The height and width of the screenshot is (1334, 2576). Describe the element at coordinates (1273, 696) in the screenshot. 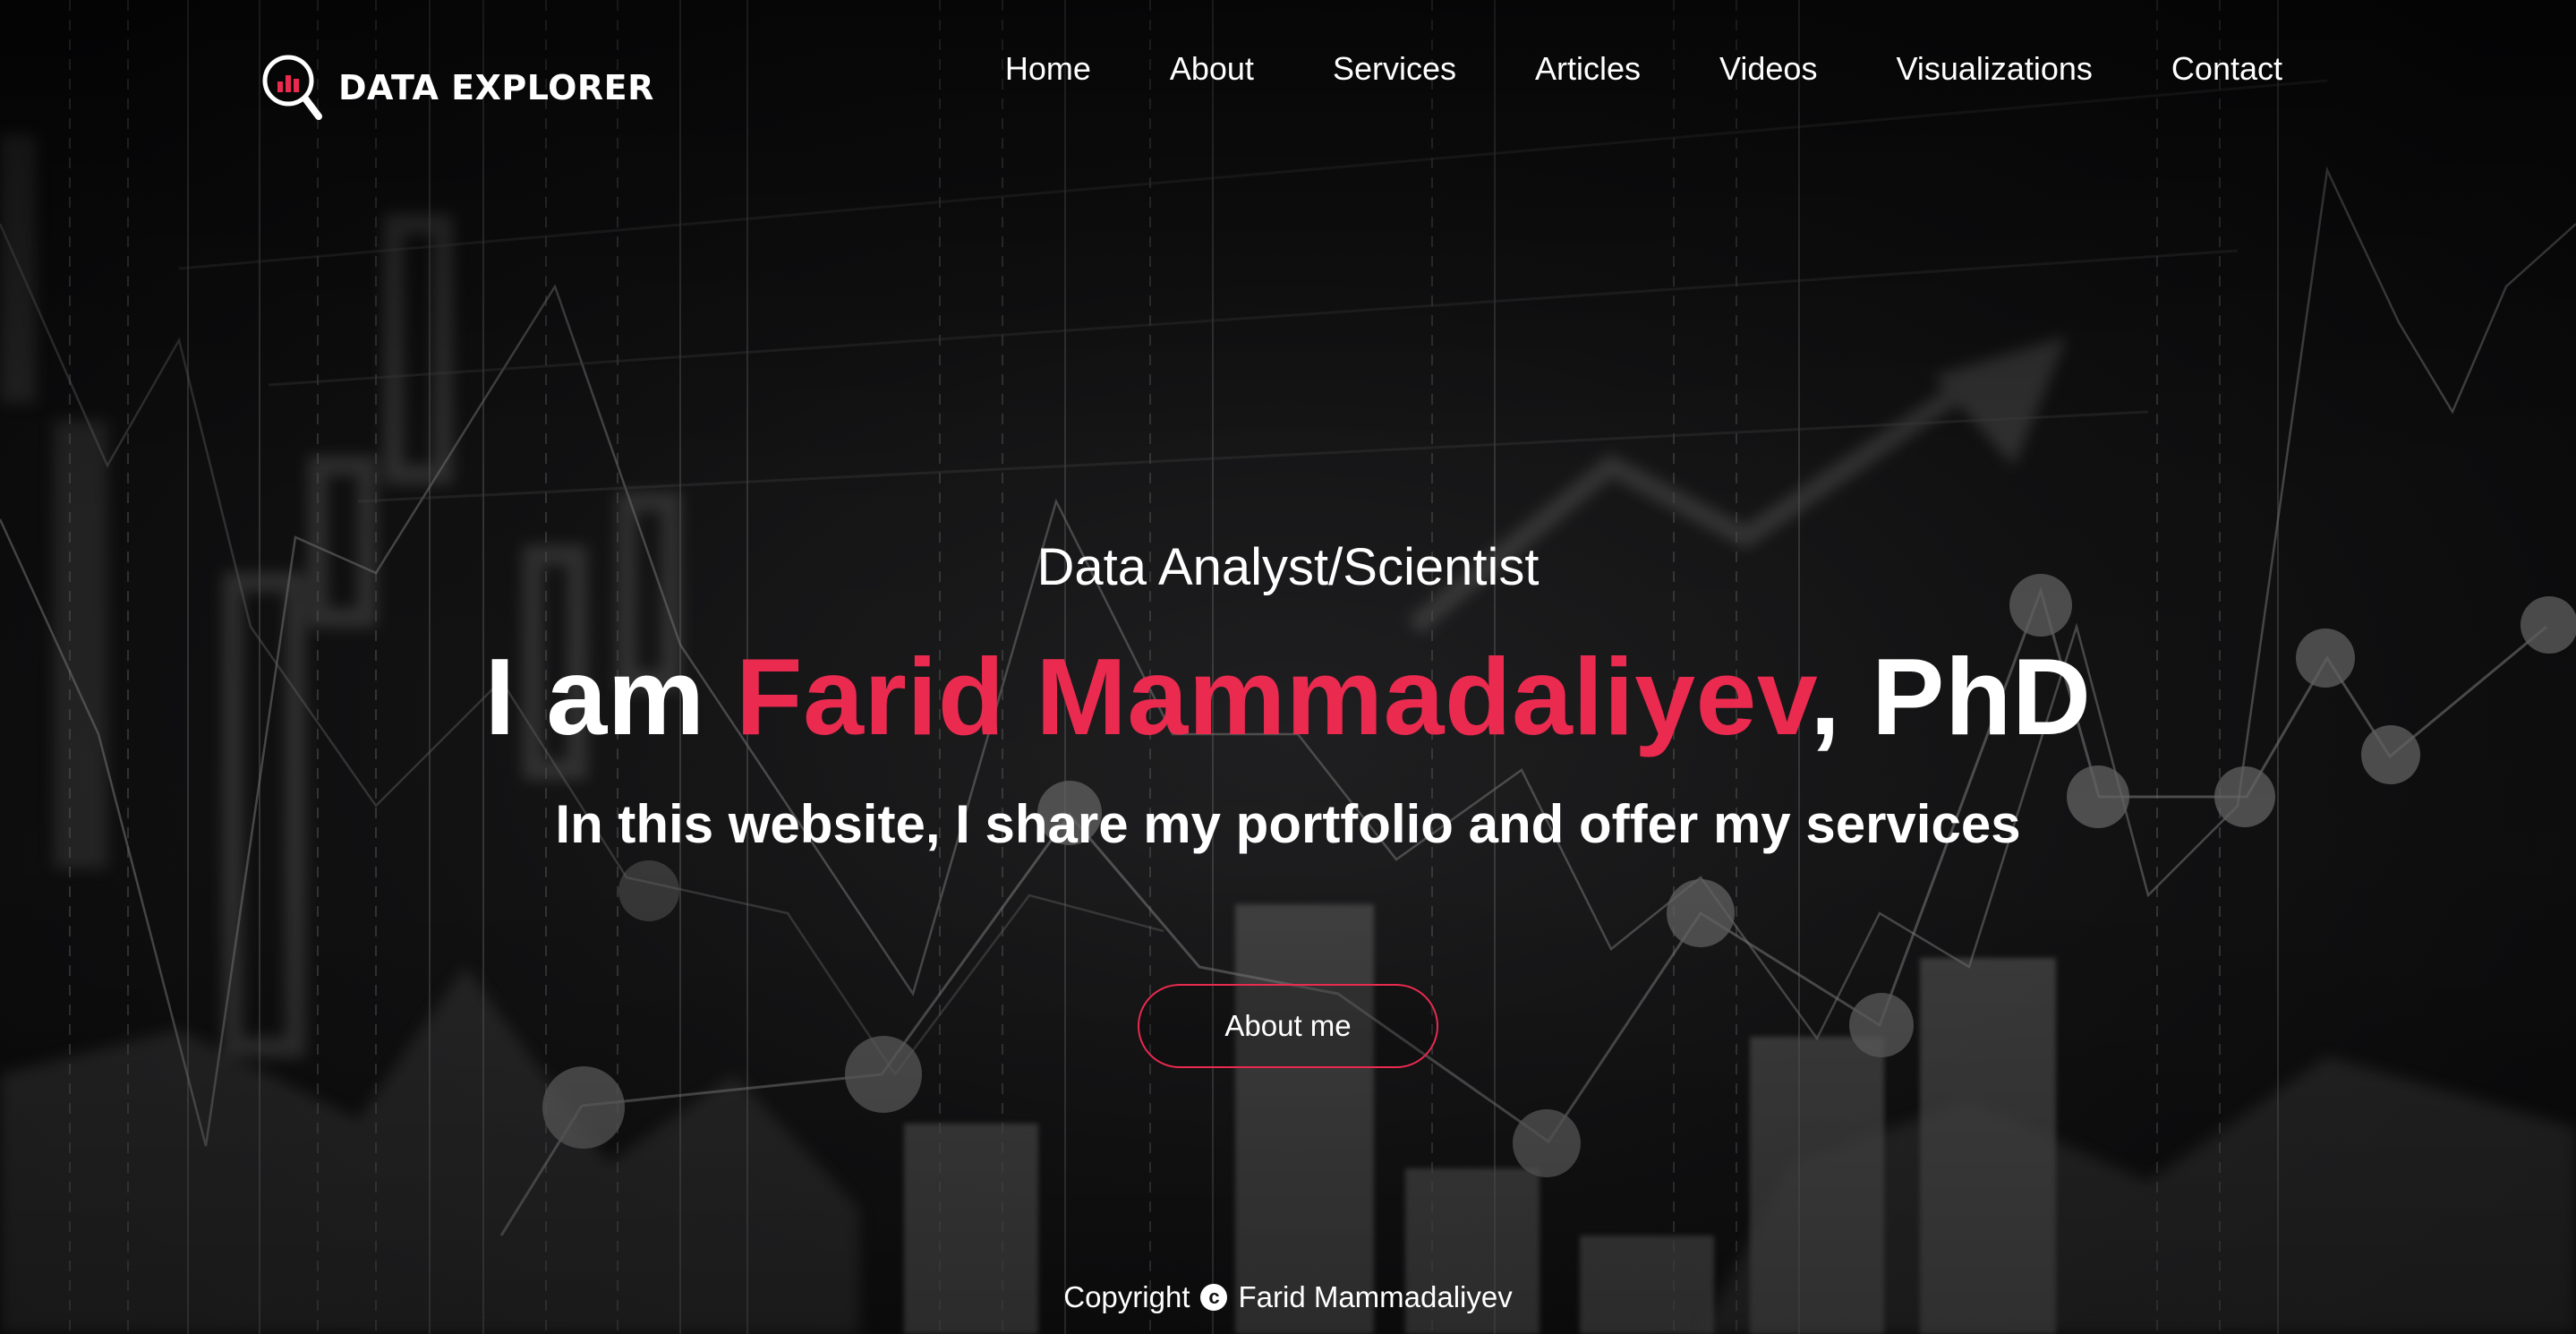

I see `hero-title-name: Farid Mammadaliyev` at that location.